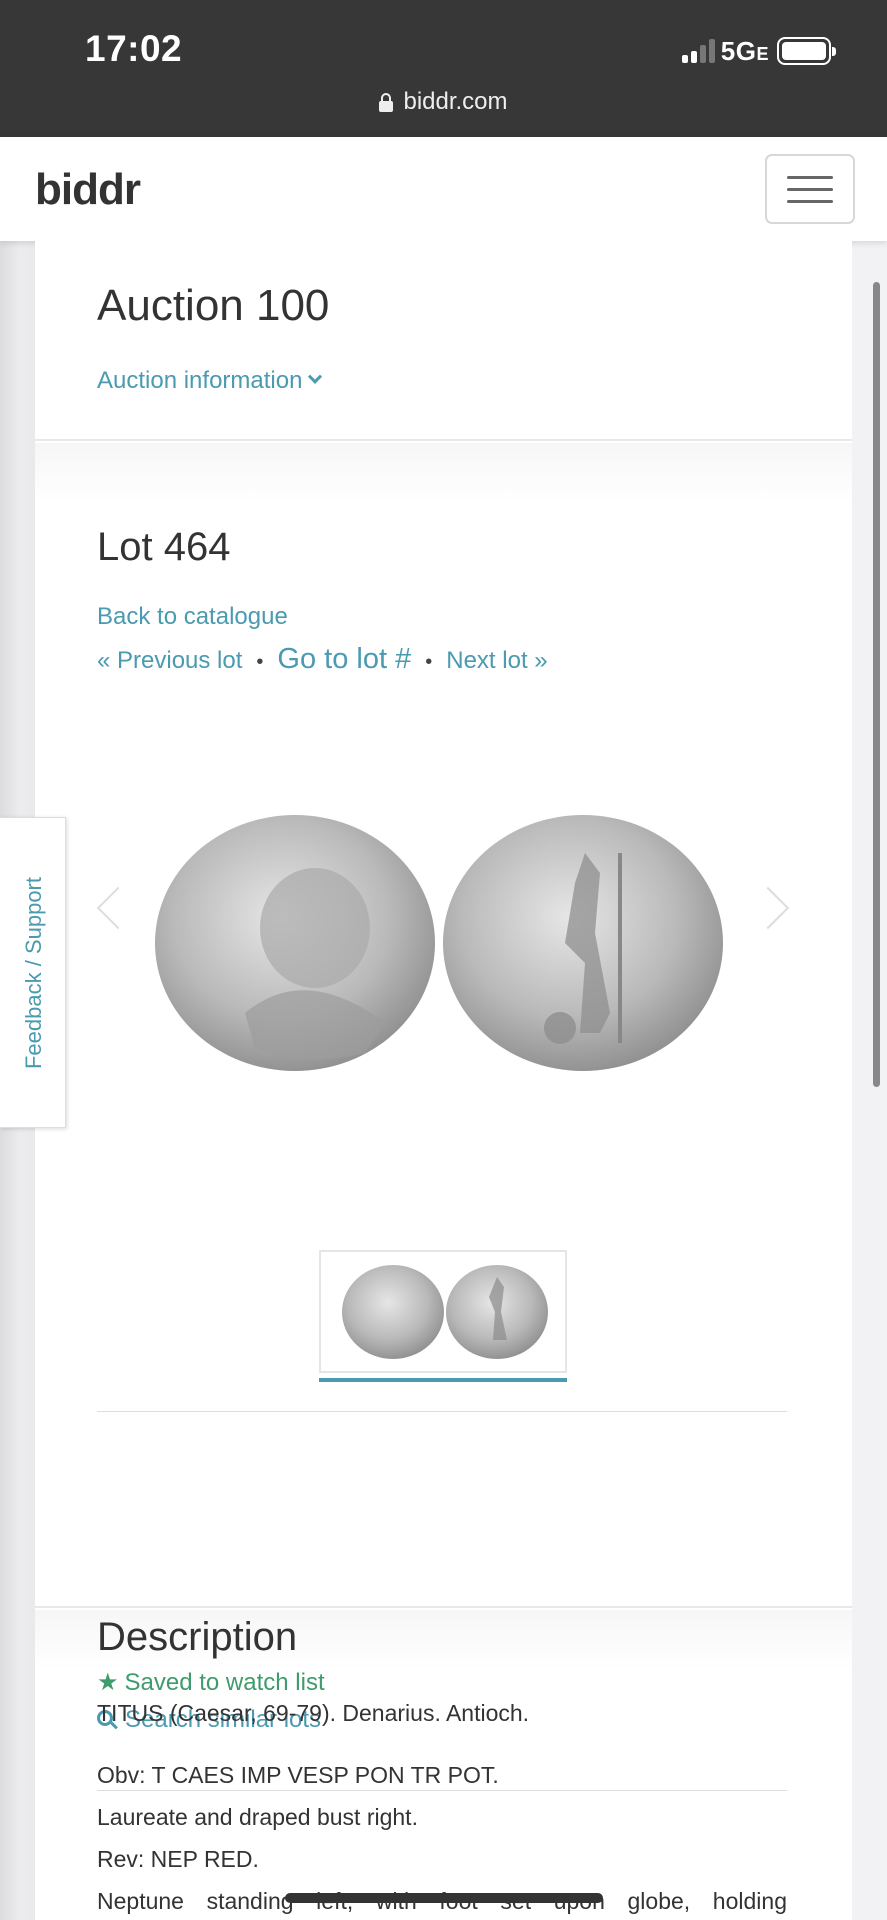 The width and height of the screenshot is (887, 1920). What do you see at coordinates (344, 659) in the screenshot?
I see `go-to-lot-link: Go to lot #` at bounding box center [344, 659].